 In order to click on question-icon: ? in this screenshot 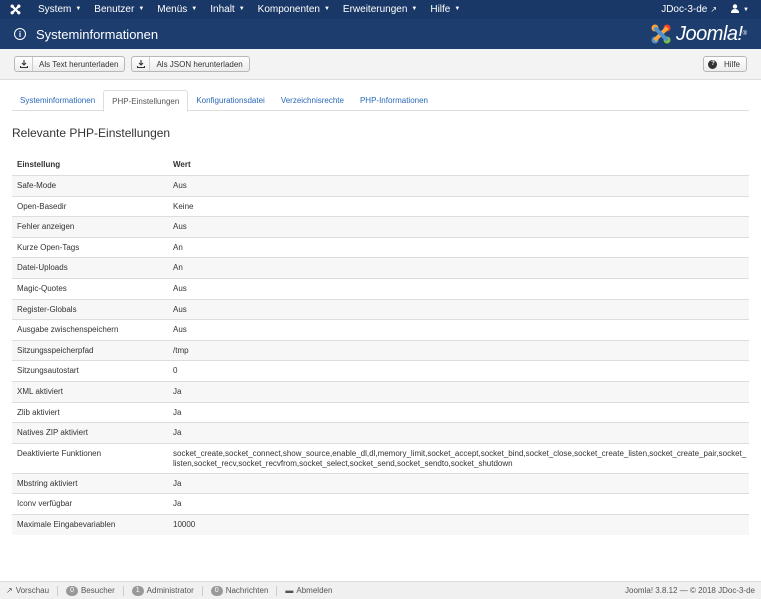, I will do `click(713, 64)`.